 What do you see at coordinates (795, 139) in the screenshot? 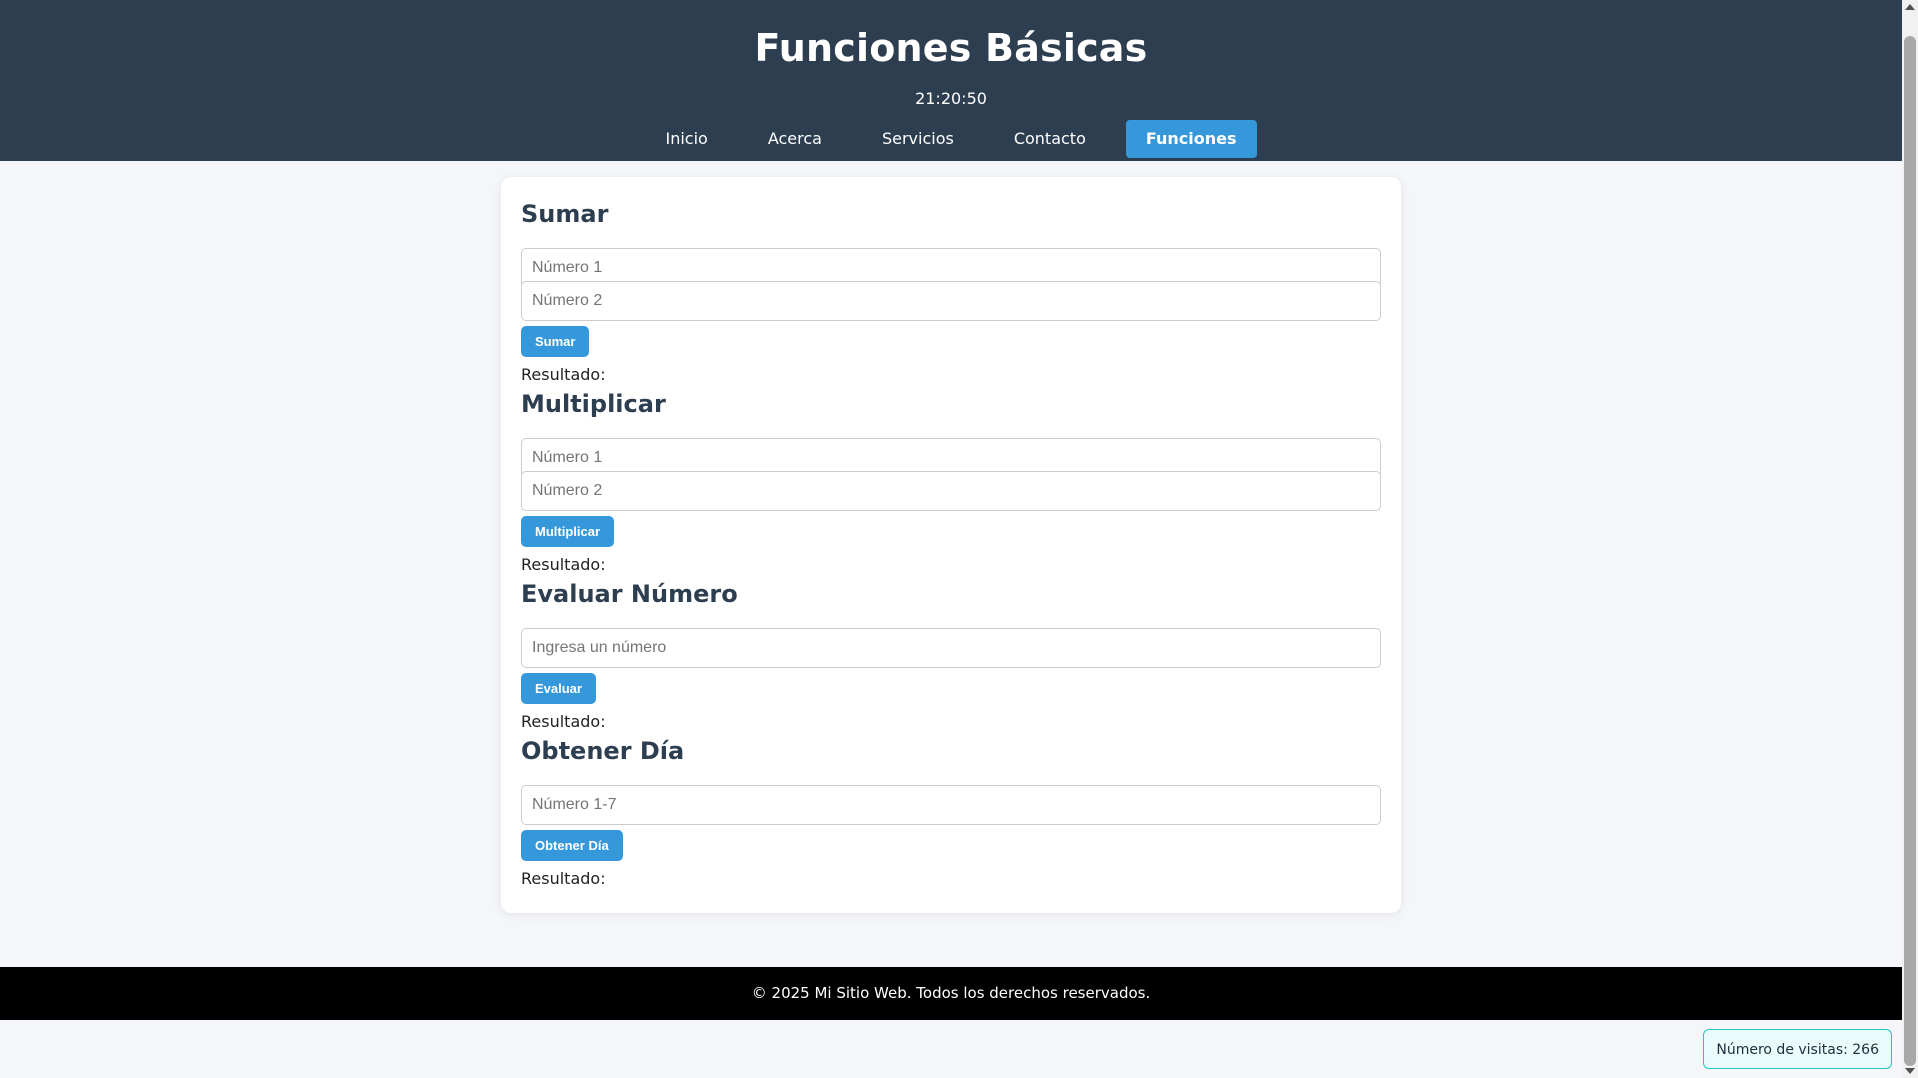
I see `nav-acerca: Acerca` at bounding box center [795, 139].